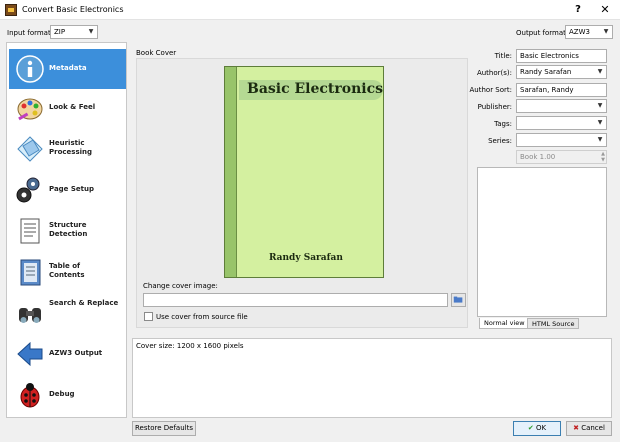 The width and height of the screenshot is (620, 442). What do you see at coordinates (306, 258) in the screenshot?
I see `book-cover-author: Randy Sarafan` at bounding box center [306, 258].